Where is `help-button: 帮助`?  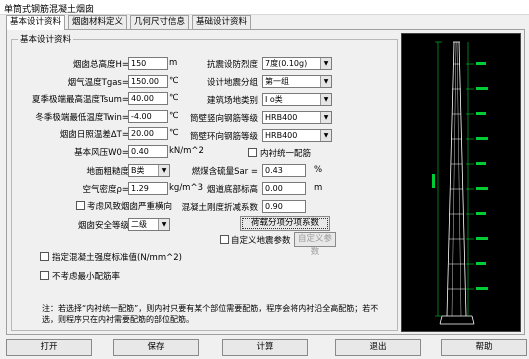
help-button: 帮助 is located at coordinates (484, 347).